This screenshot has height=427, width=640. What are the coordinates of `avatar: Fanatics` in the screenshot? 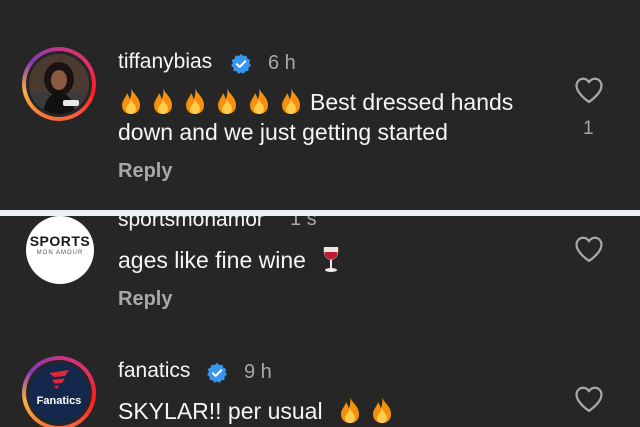 It's located at (59, 391).